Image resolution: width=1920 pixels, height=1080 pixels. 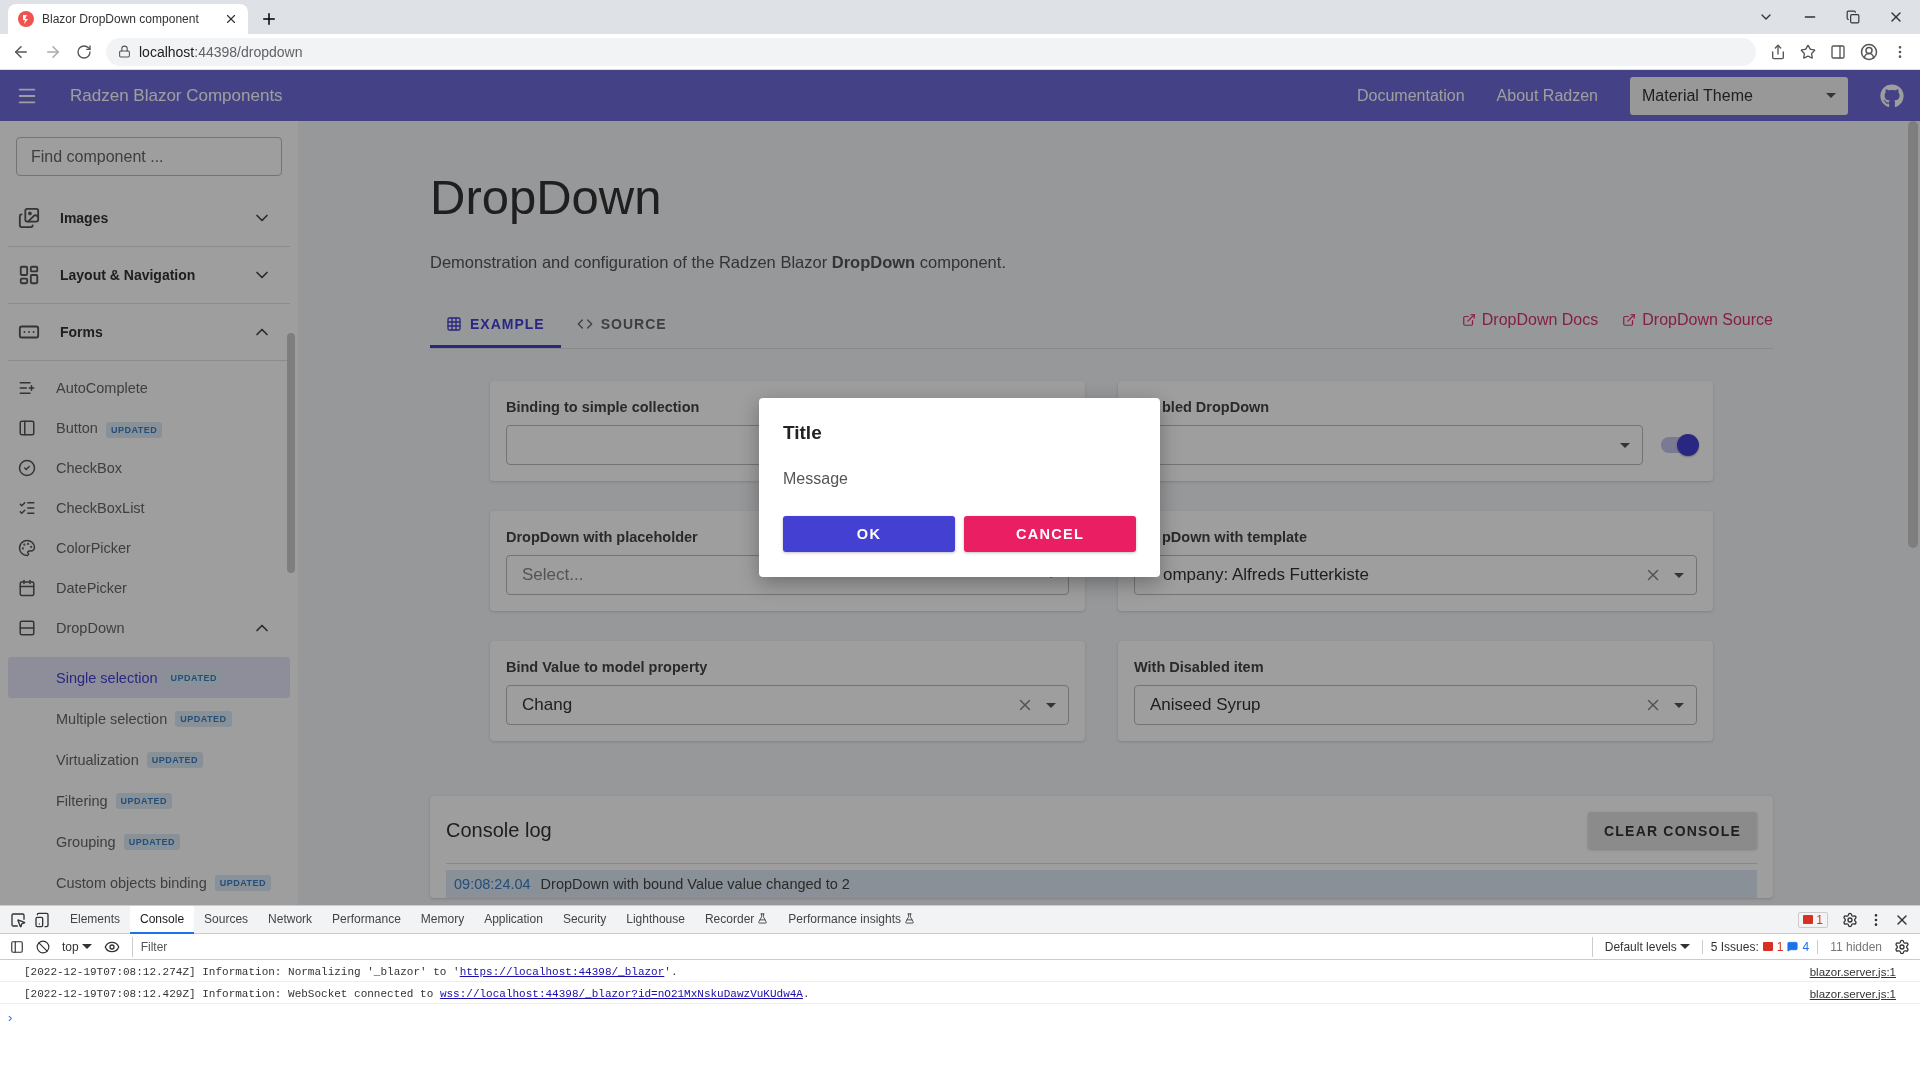 I want to click on inspect-icon, so click(x=18, y=919).